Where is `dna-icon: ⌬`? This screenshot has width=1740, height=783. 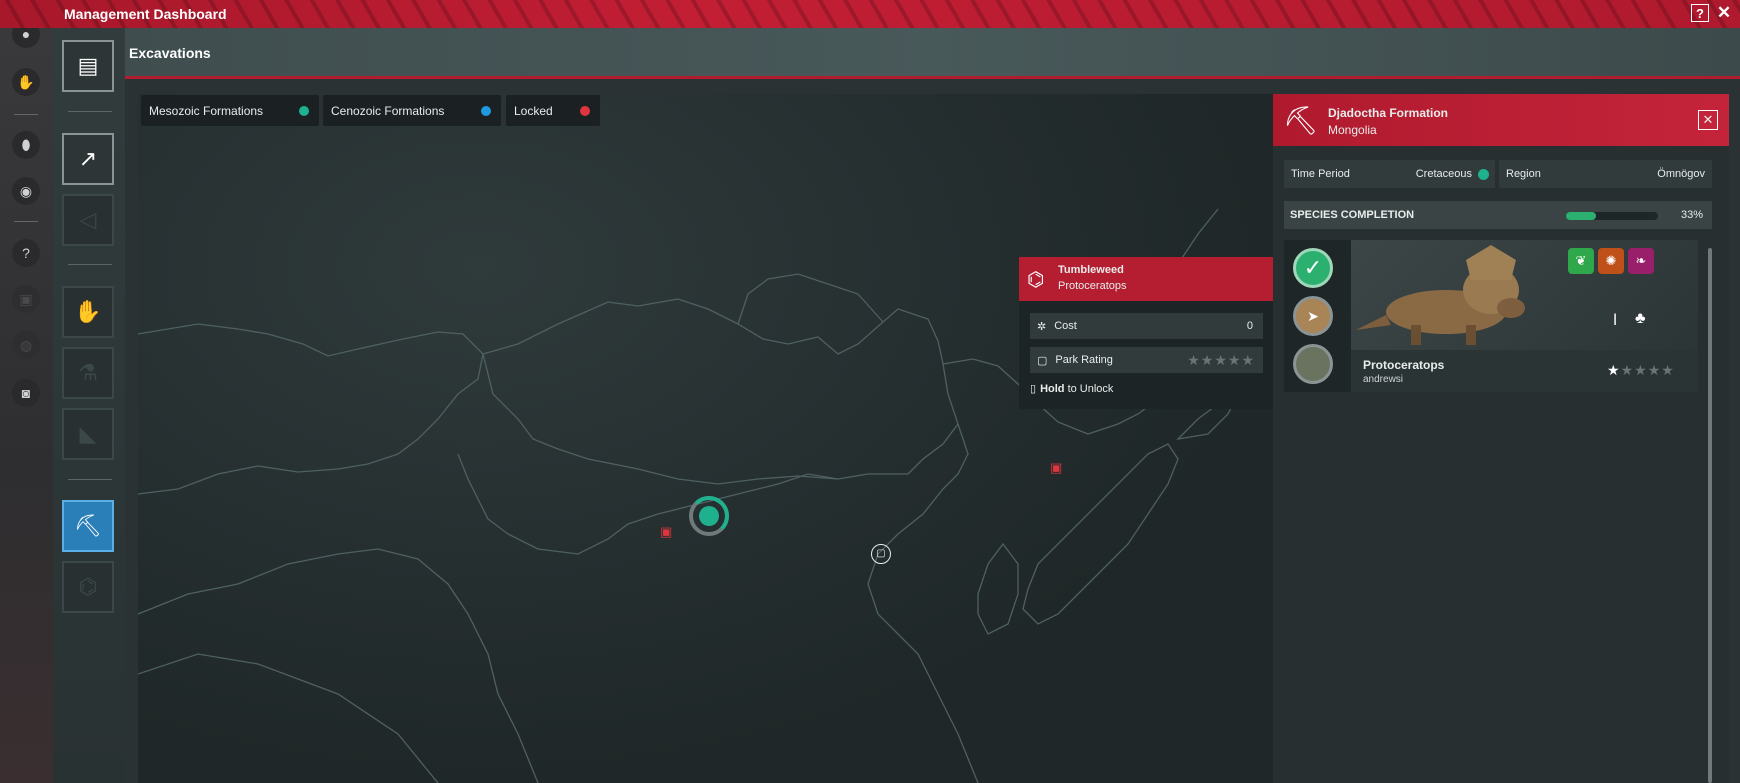
dna-icon: ⌬ is located at coordinates (1036, 280).